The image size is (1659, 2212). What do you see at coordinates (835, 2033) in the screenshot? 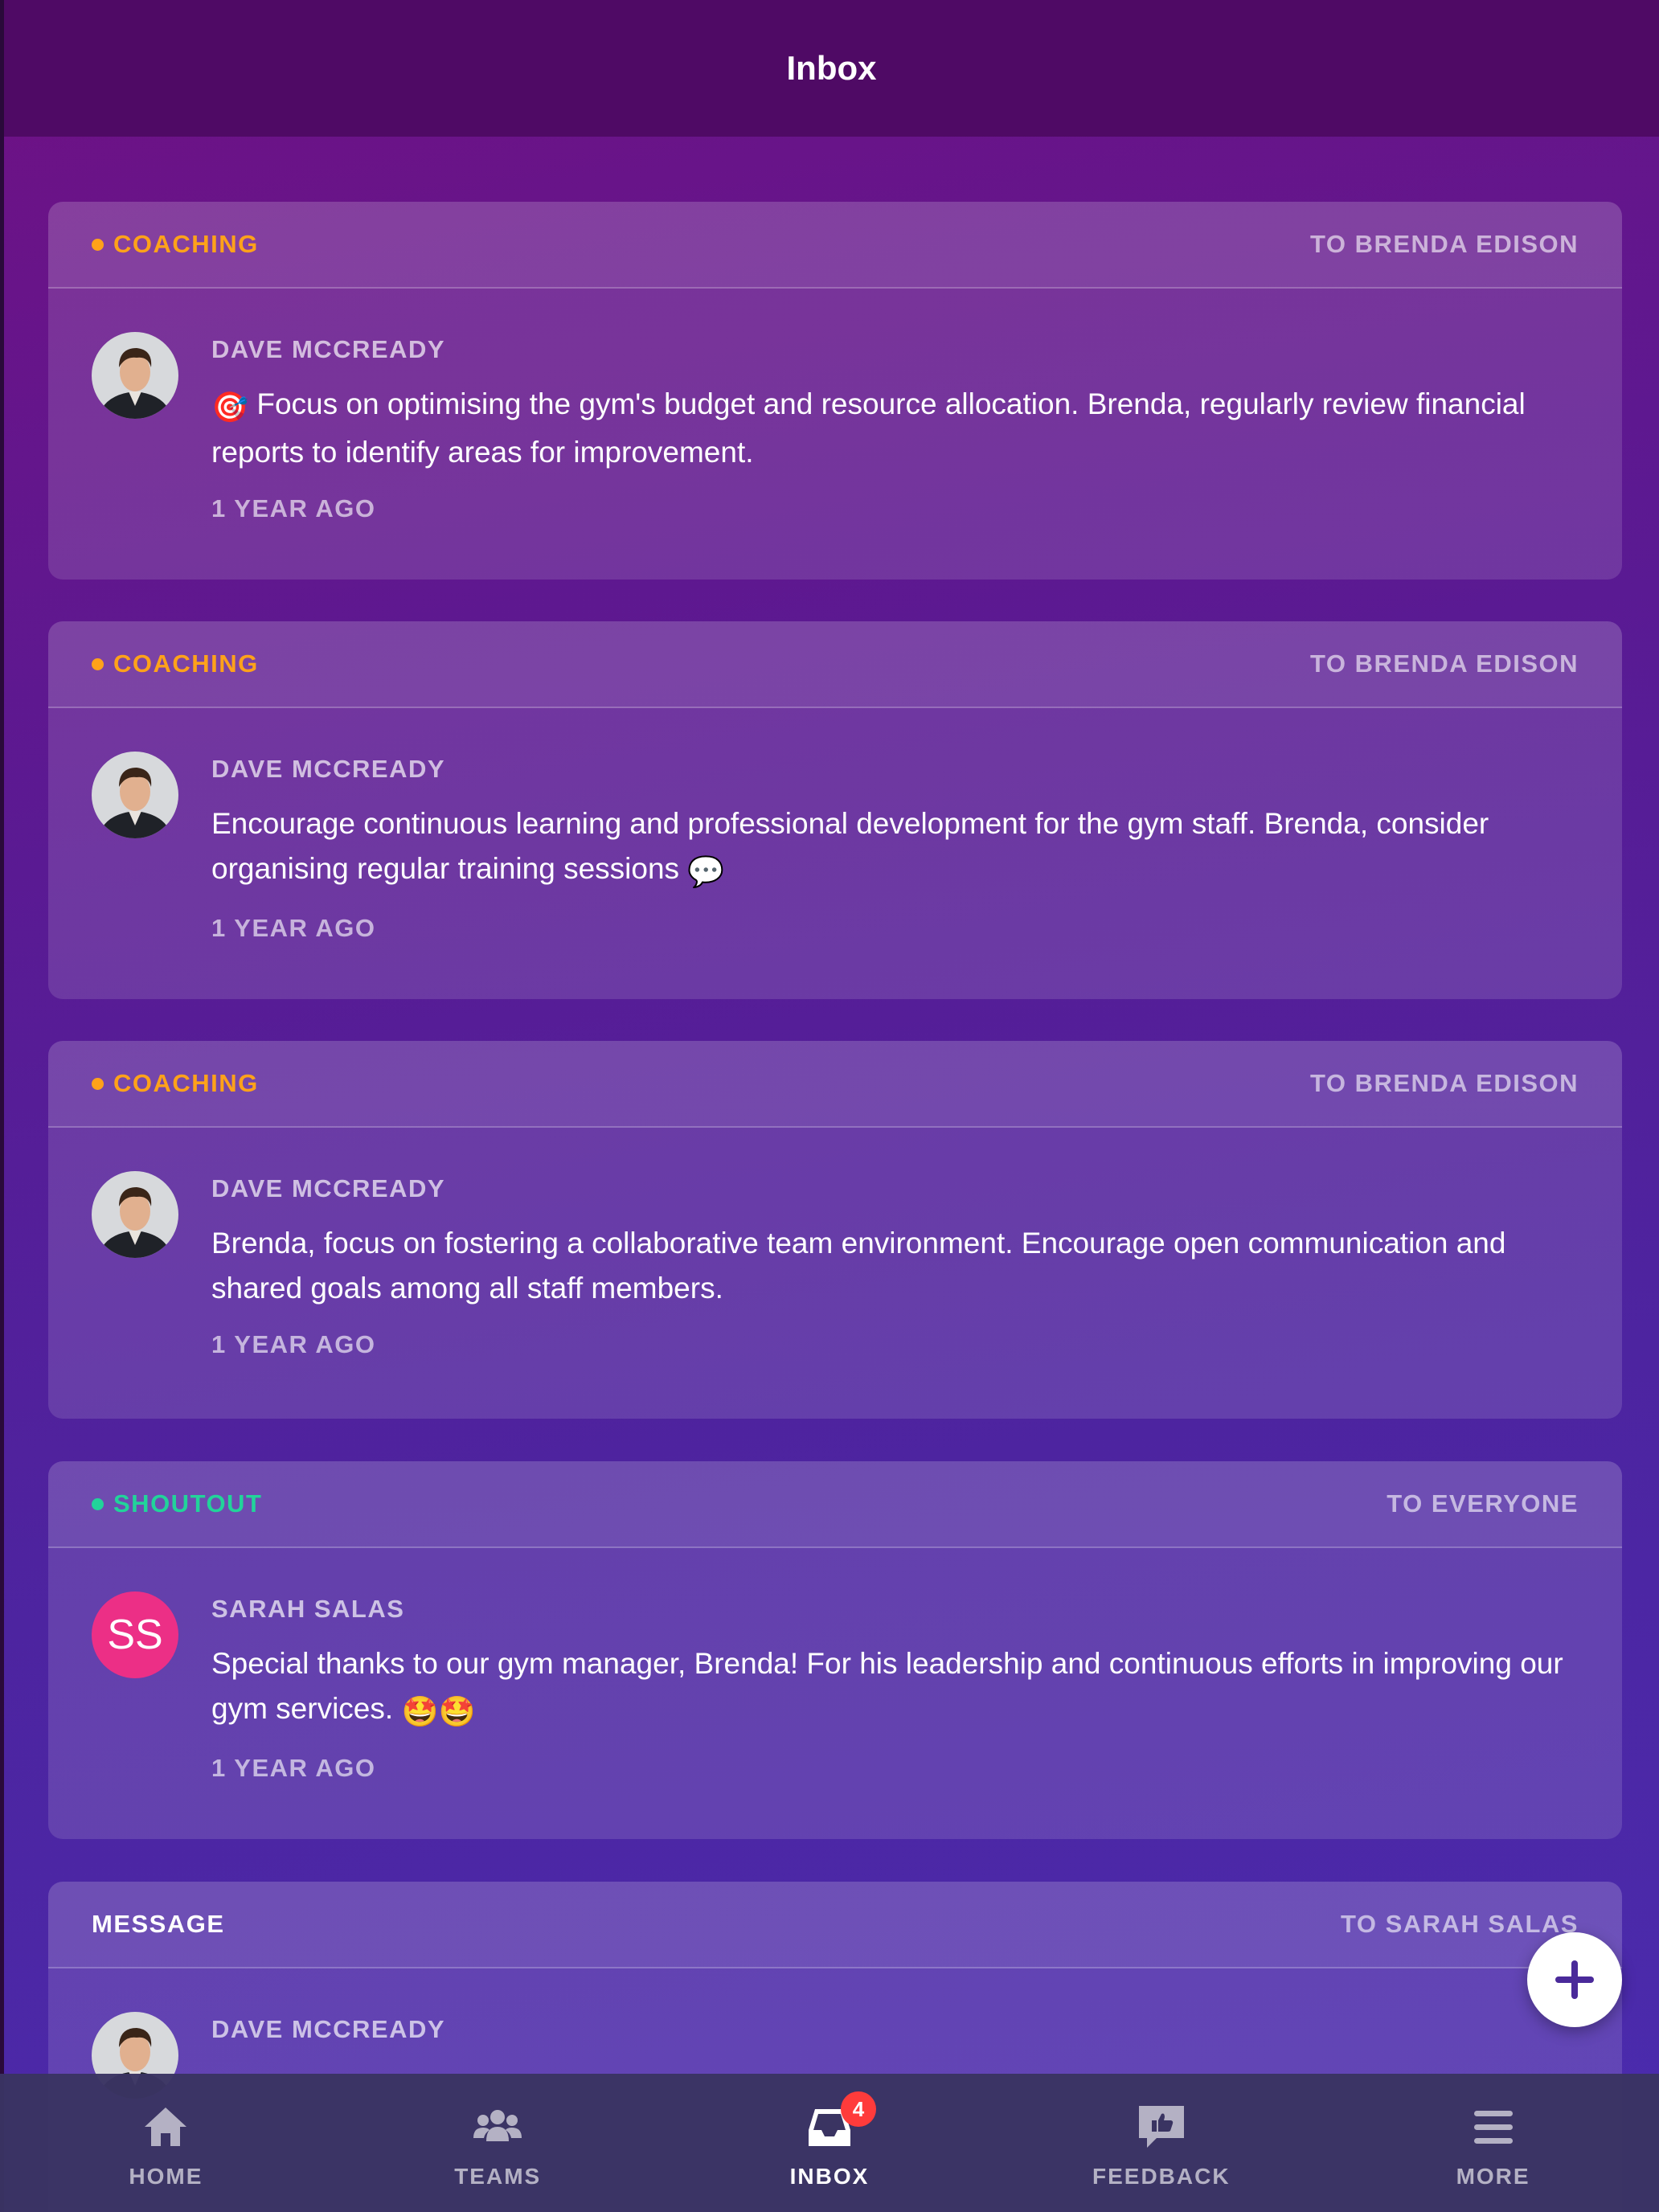
I see `card-body: DAVE MCCREADY` at bounding box center [835, 2033].